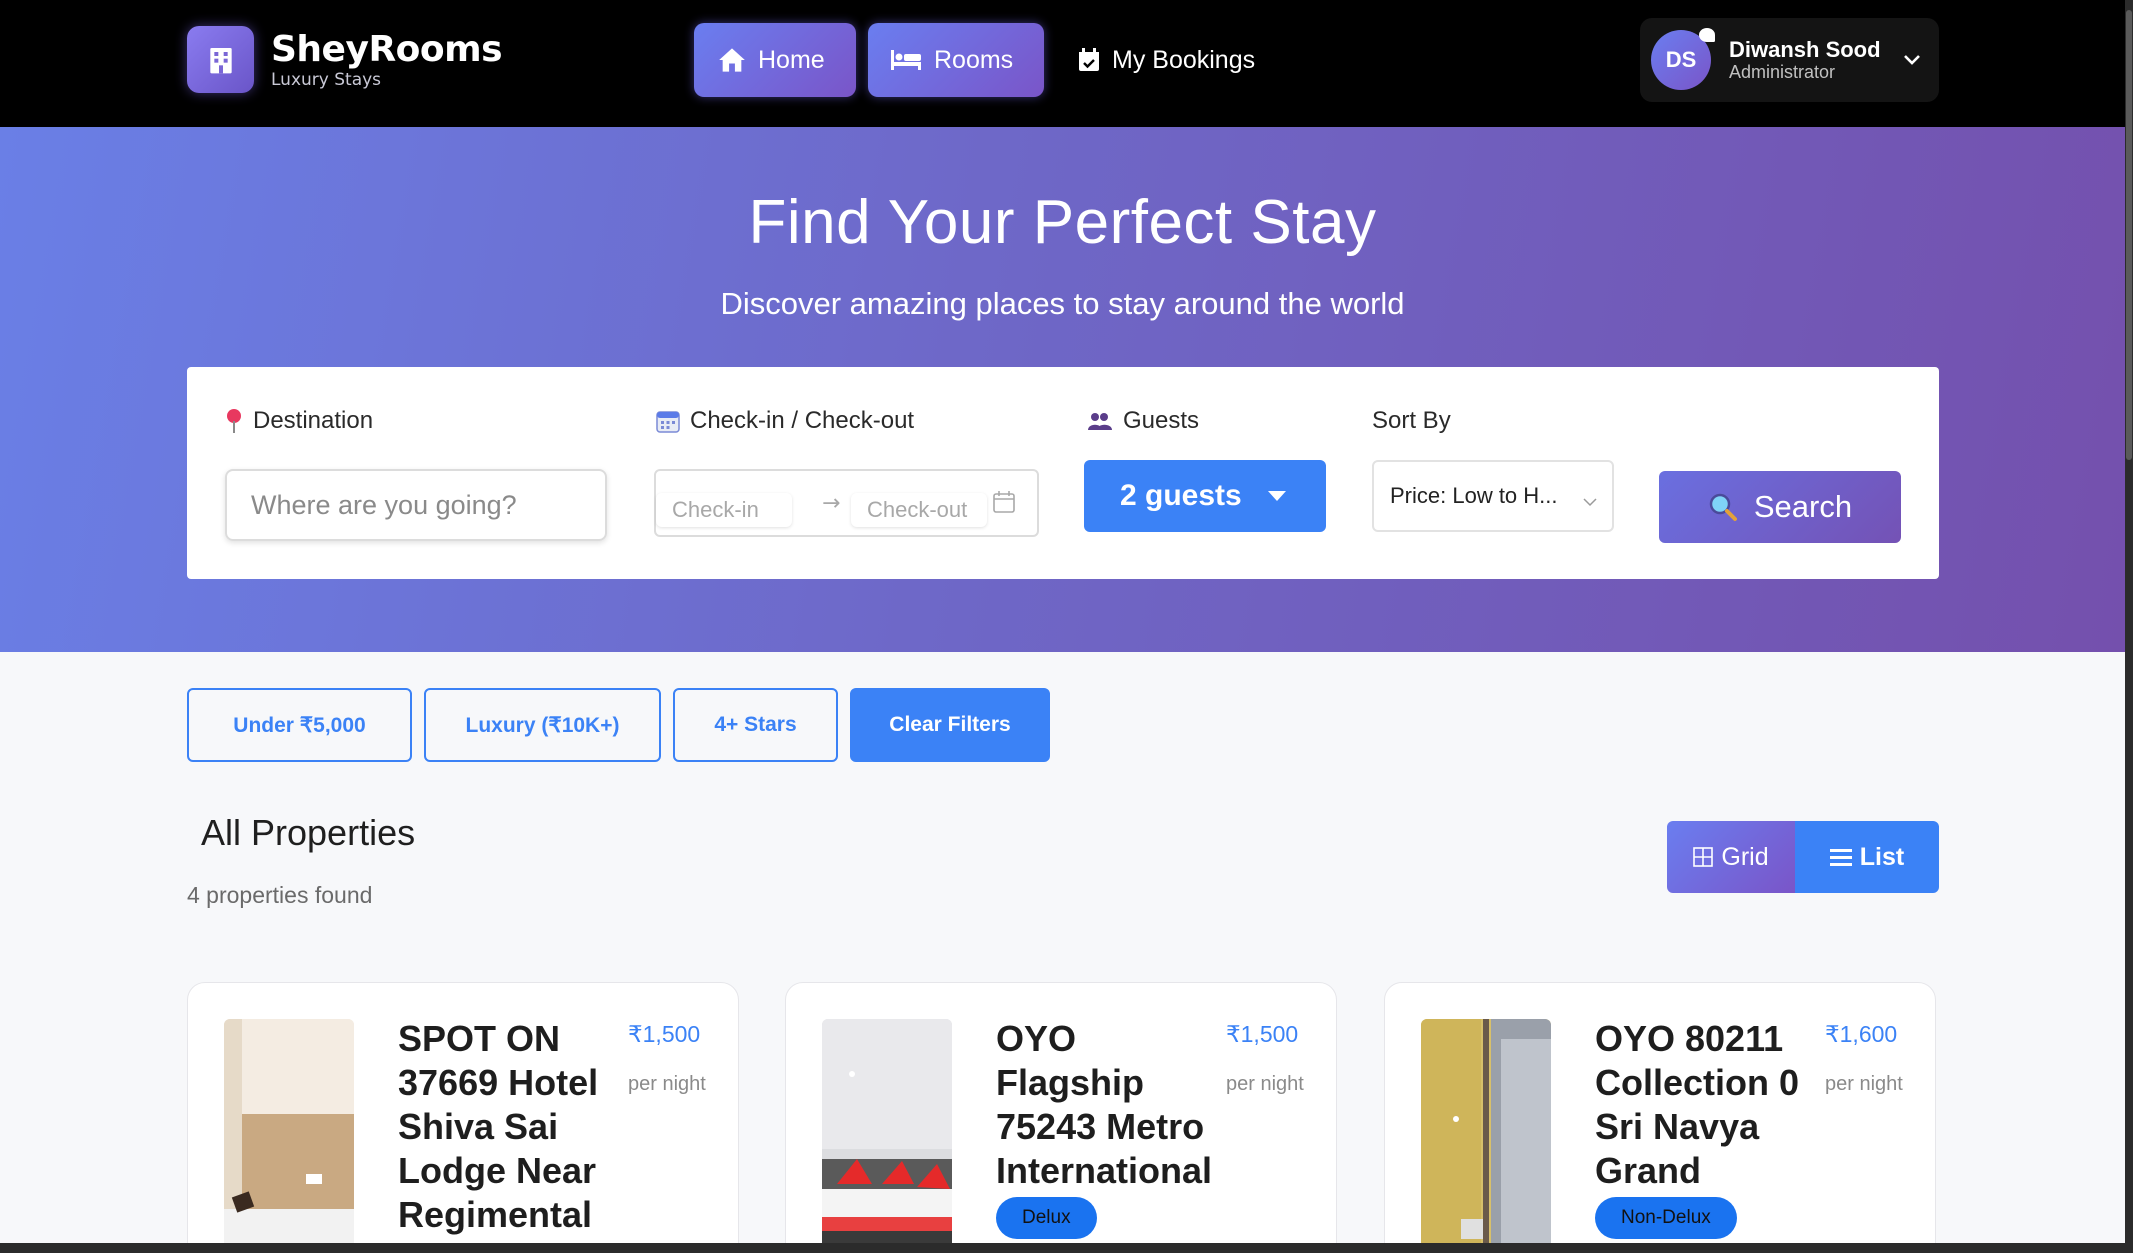 The image size is (2133, 1253). I want to click on checkin-input: Check-in, so click(724, 510).